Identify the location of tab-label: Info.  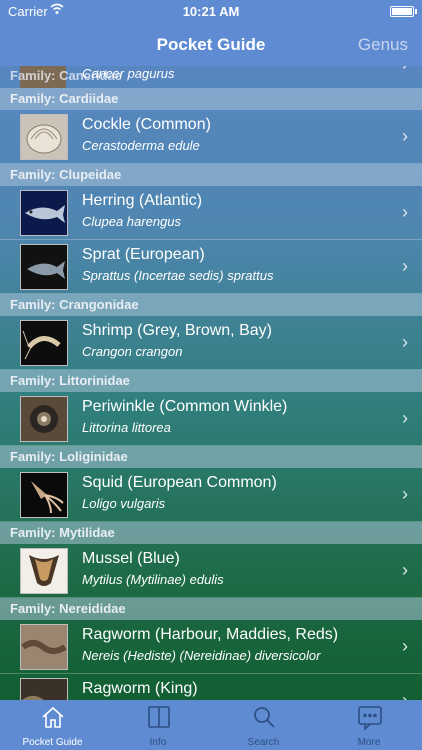
(158, 742).